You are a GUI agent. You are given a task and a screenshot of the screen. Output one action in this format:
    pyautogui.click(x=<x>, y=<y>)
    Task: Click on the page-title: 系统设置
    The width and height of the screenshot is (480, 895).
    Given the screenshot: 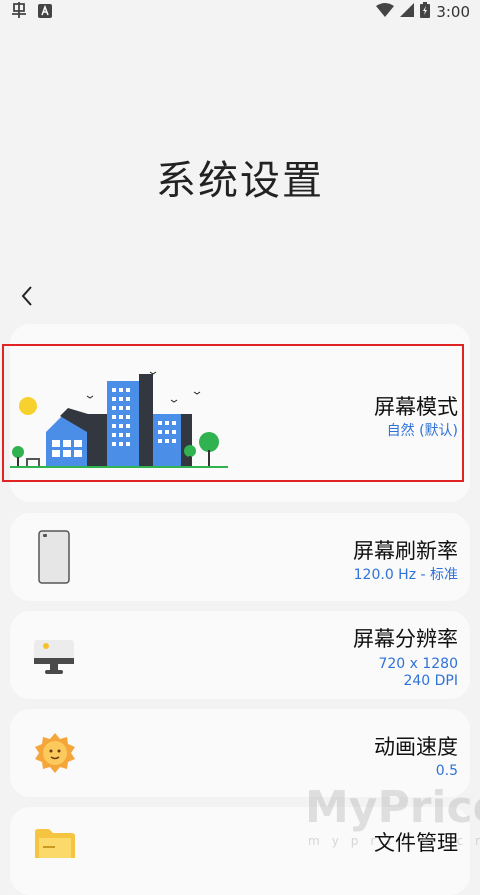 What is the action you would take?
    pyautogui.click(x=240, y=181)
    